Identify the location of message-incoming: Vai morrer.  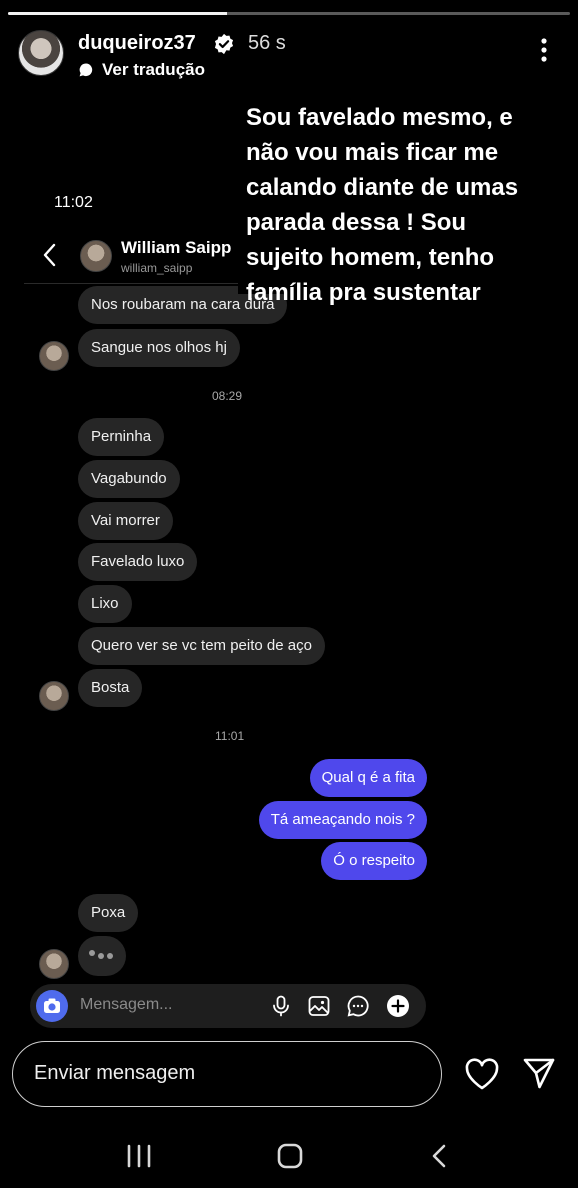
(125, 521).